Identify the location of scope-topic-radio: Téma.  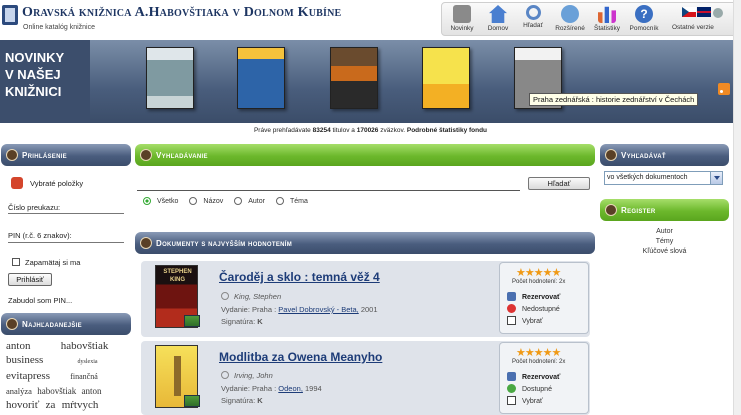
(291, 201).